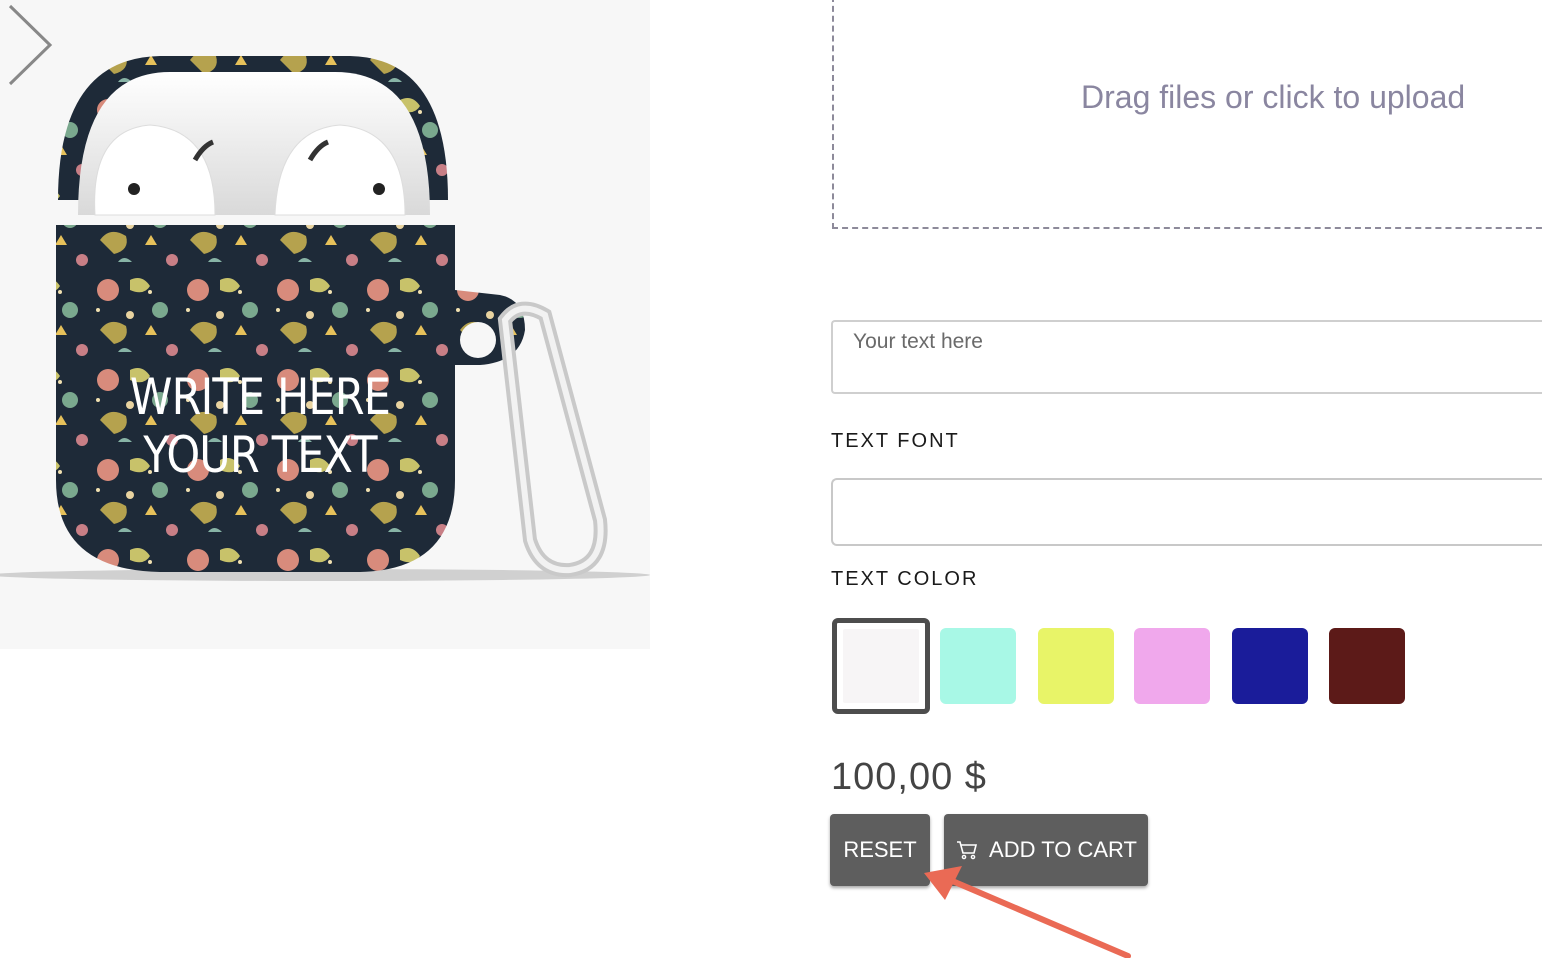 The image size is (1542, 958). Describe the element at coordinates (260, 397) in the screenshot. I see `case-text-line-1: WRITE HERE` at that location.